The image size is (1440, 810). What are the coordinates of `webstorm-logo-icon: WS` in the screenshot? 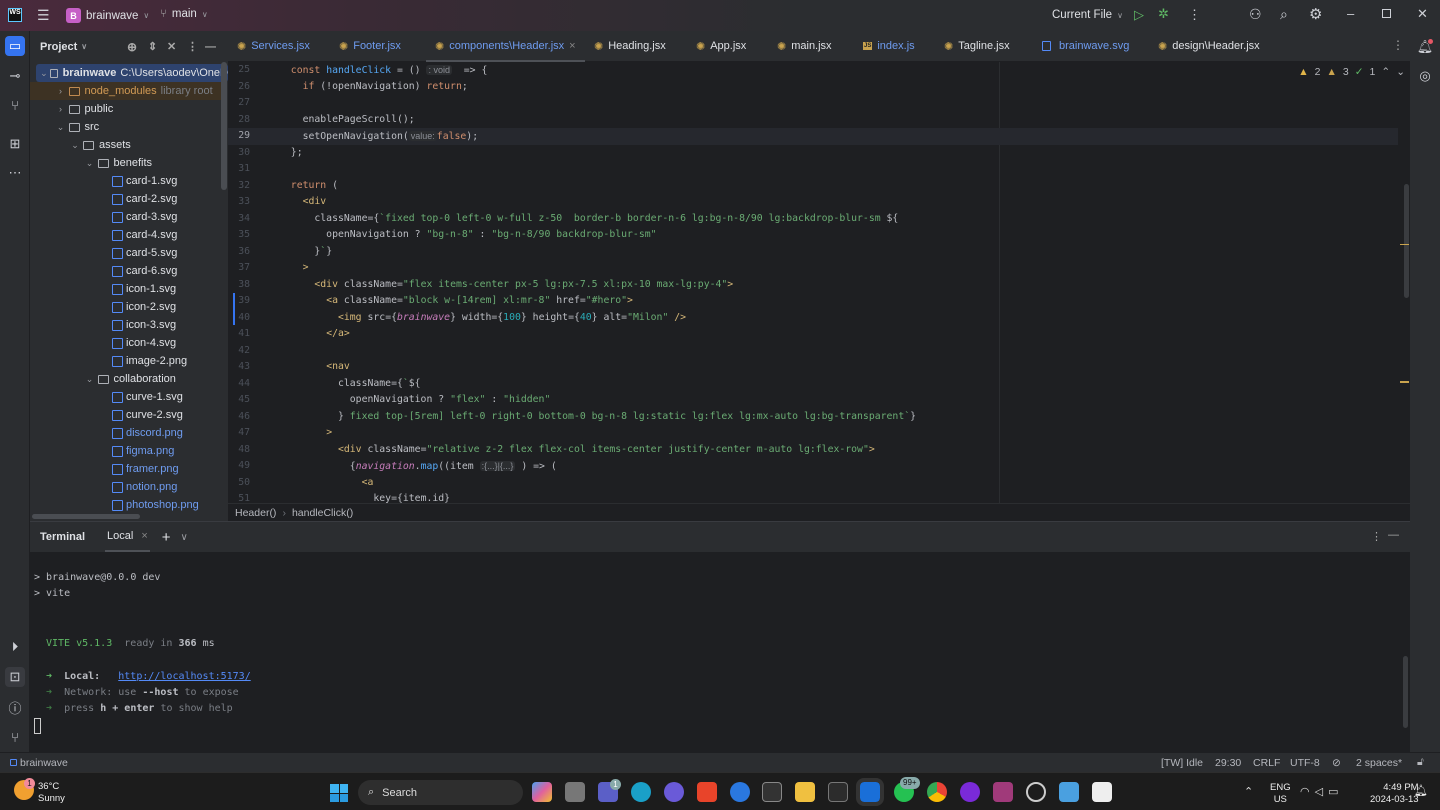 It's located at (15, 15).